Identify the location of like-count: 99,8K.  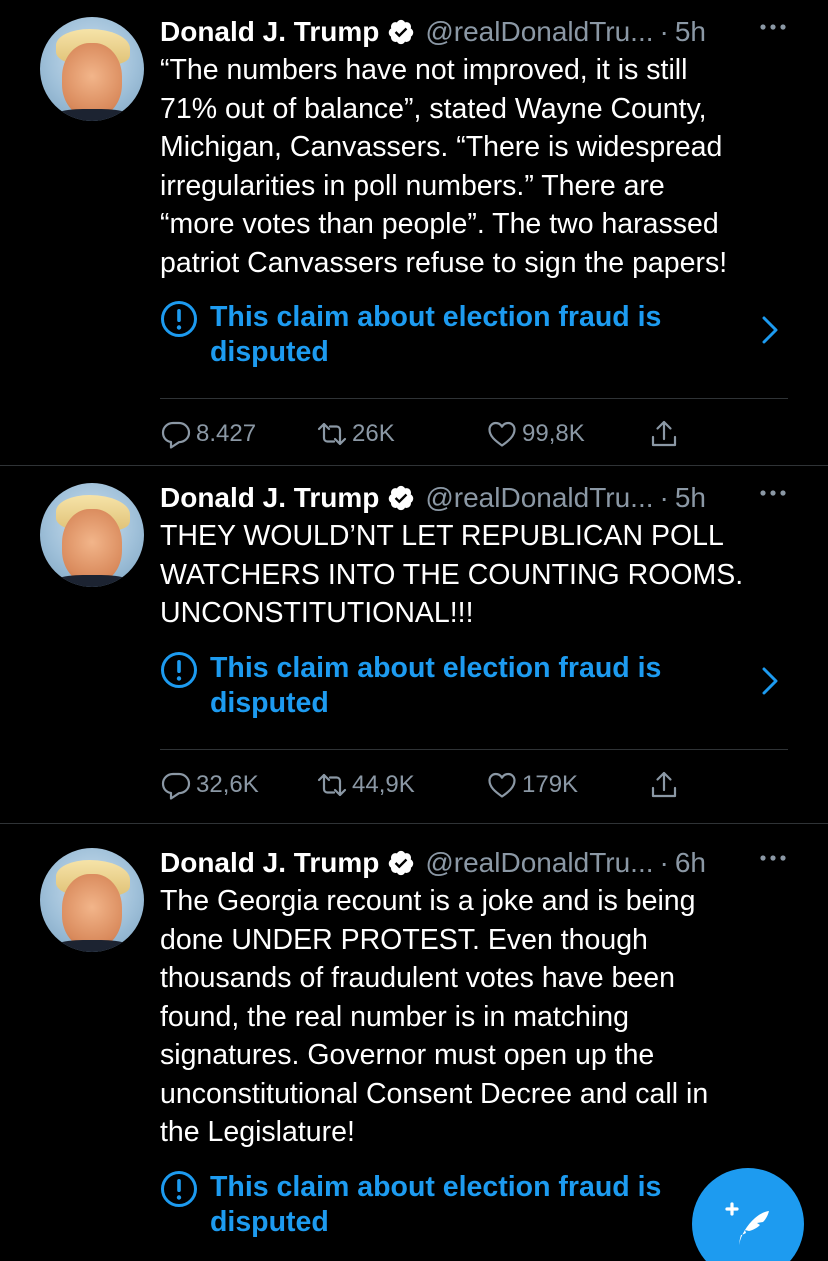
(553, 433).